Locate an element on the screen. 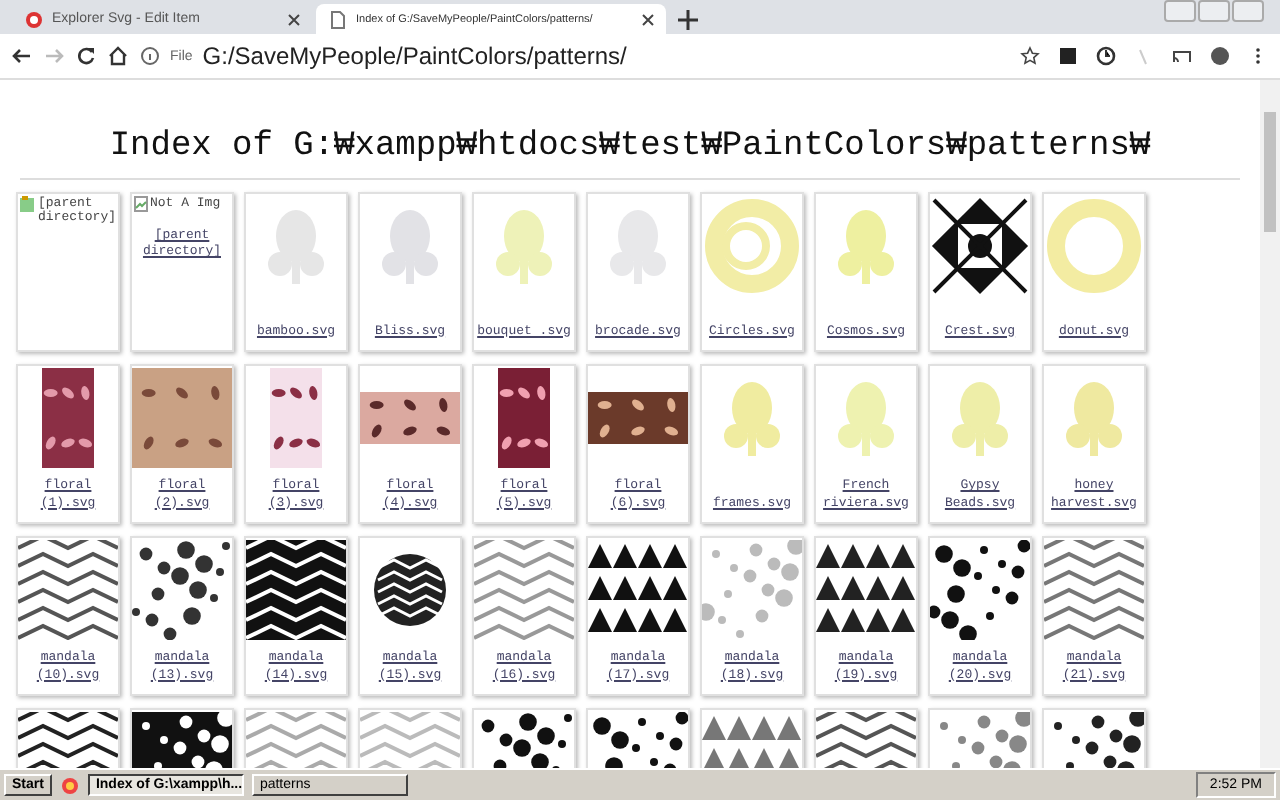  back-icon is located at coordinates (22, 56).